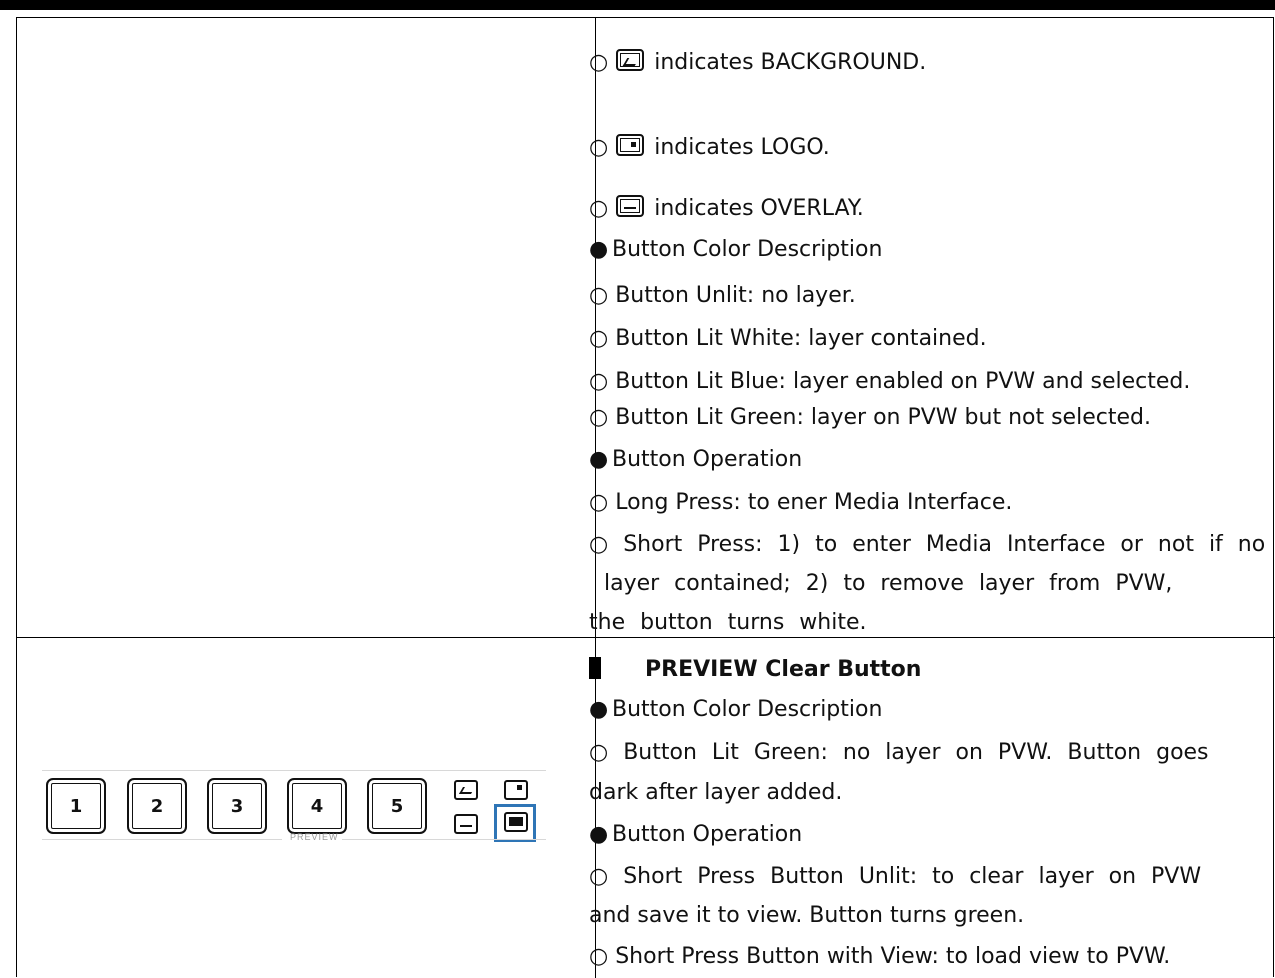 The image size is (1275, 978). I want to click on bottom-operation-title: ● Button Operation, so click(696, 834).